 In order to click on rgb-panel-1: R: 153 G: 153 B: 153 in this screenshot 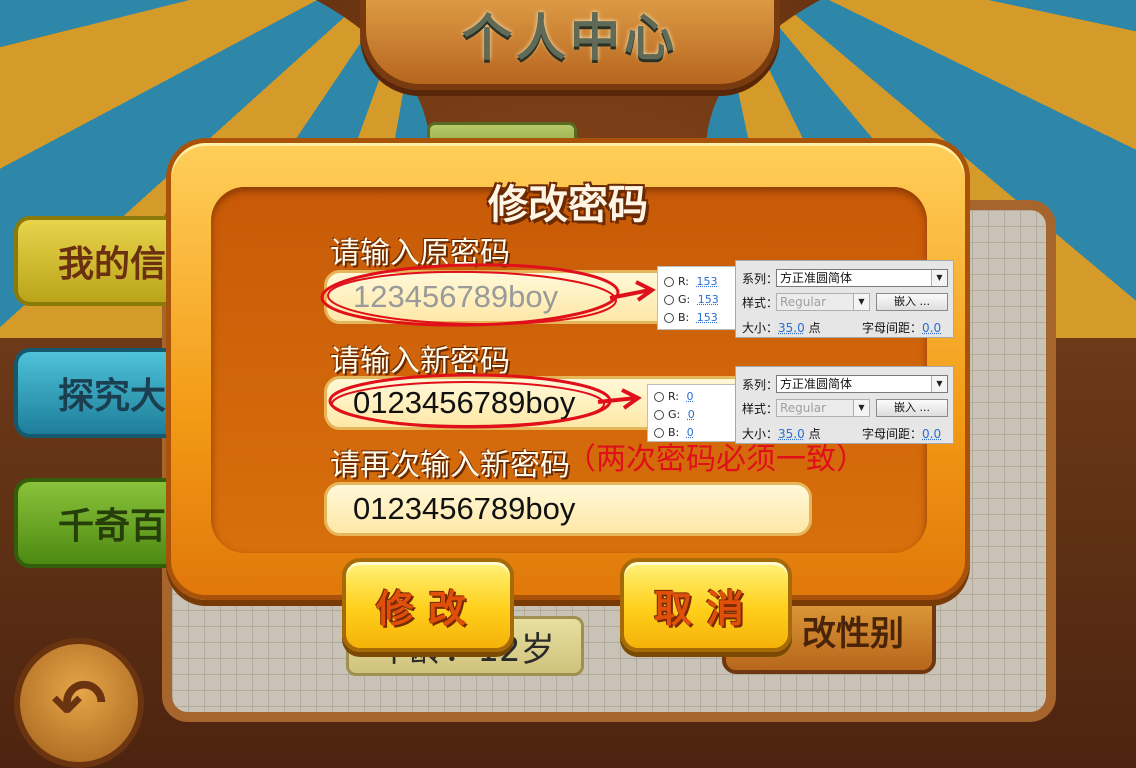, I will do `click(697, 298)`.